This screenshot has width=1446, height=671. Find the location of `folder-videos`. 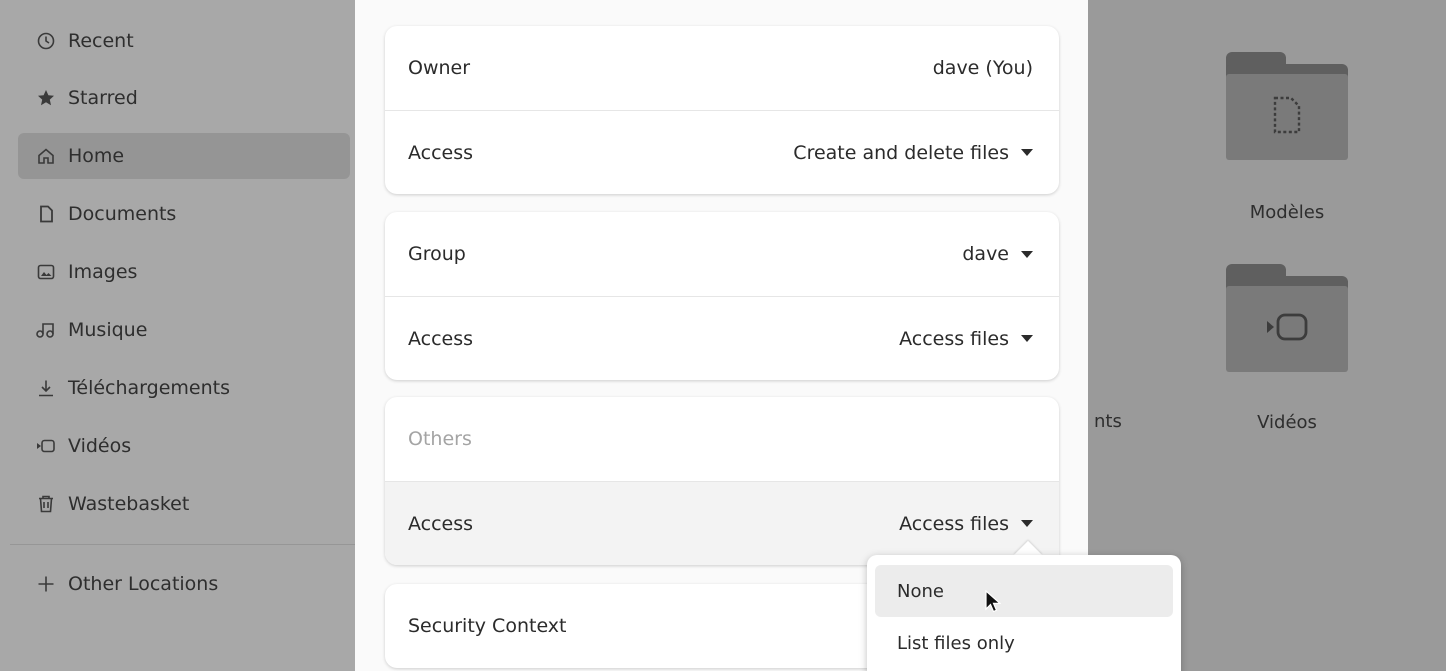

folder-videos is located at coordinates (1287, 318).